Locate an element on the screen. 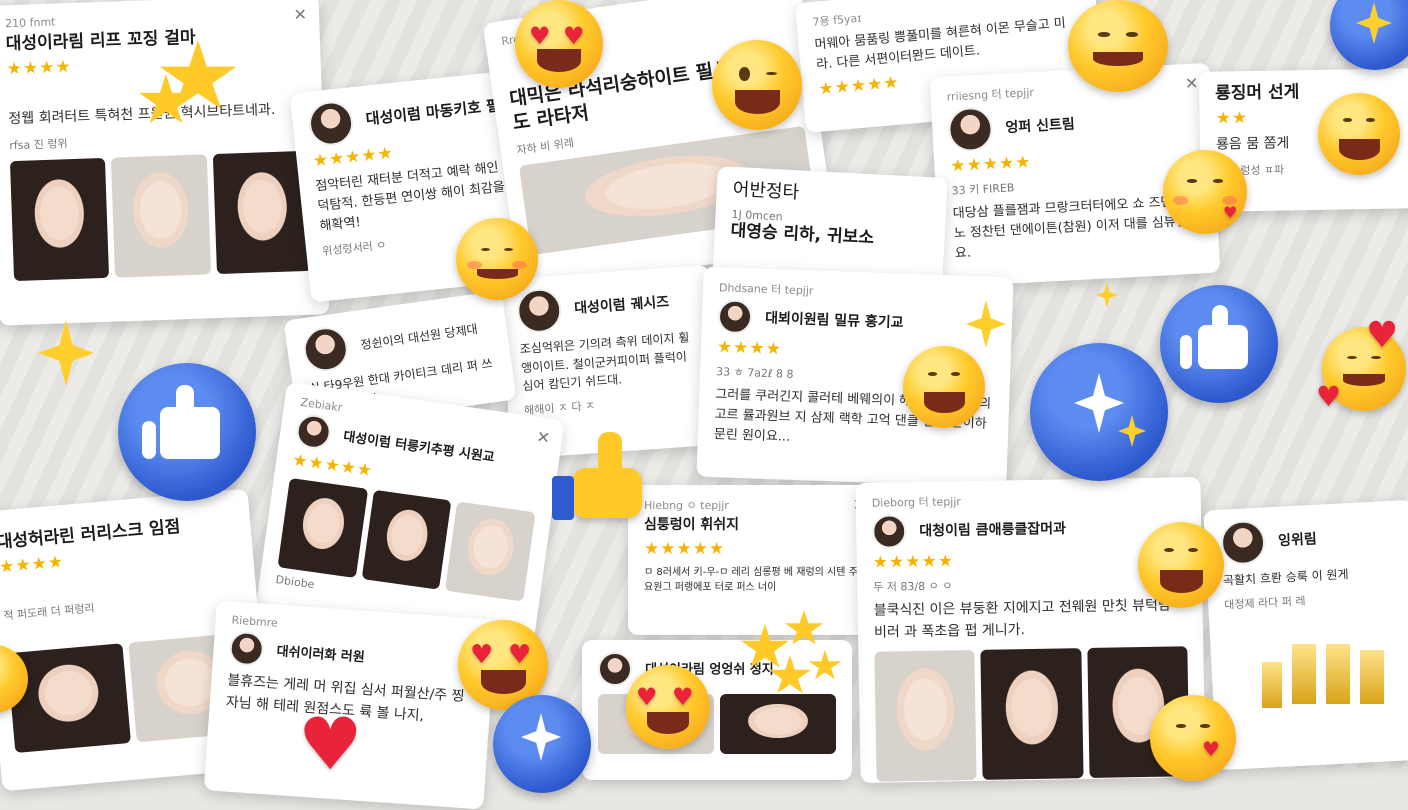  card-title: 정쉰이의 대선원 당제대 is located at coordinates (419, 336).